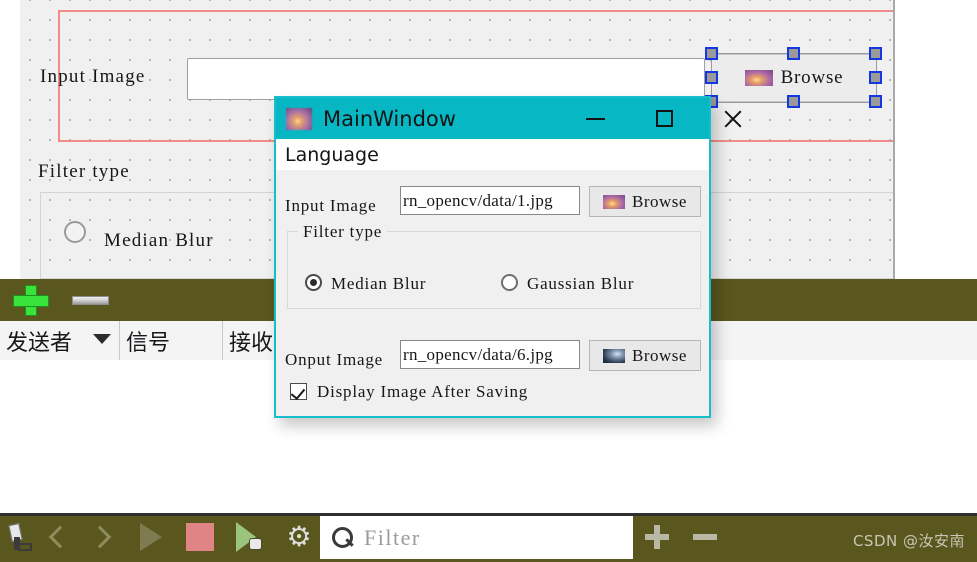  Describe the element at coordinates (200, 537) in the screenshot. I see `stop-square-icon` at that location.